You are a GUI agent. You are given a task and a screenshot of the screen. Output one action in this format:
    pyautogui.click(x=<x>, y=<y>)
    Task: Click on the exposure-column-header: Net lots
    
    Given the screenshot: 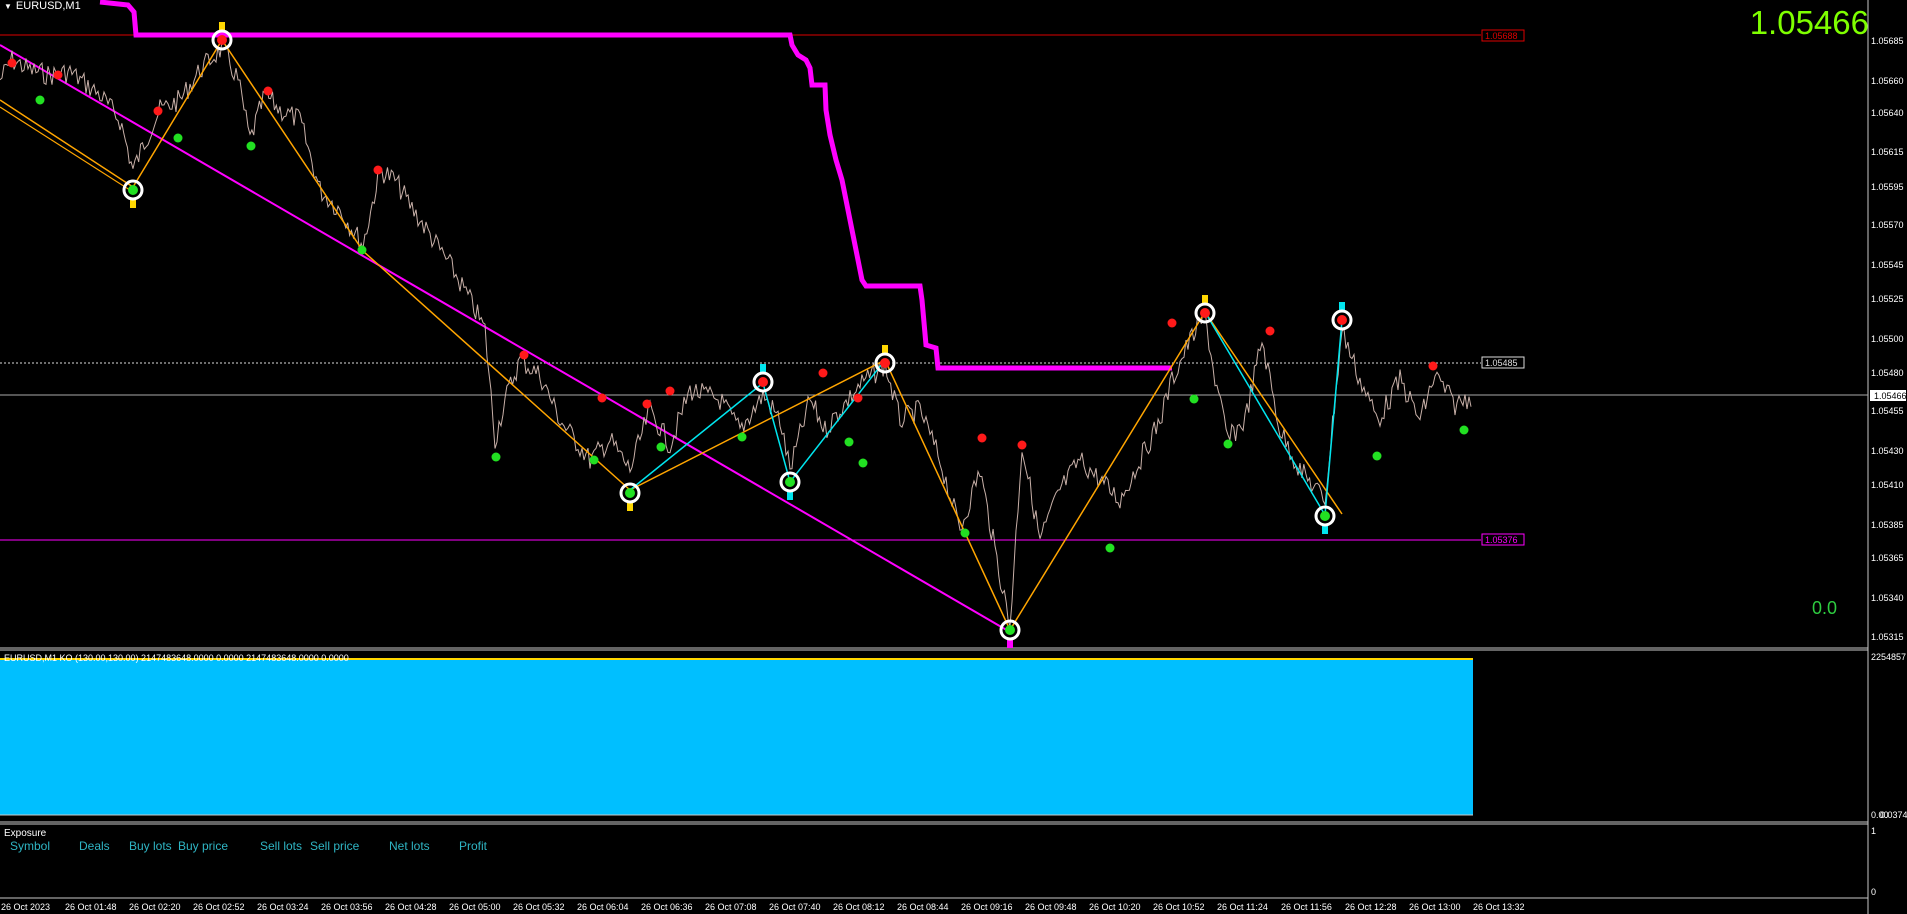 What is the action you would take?
    pyautogui.click(x=409, y=846)
    